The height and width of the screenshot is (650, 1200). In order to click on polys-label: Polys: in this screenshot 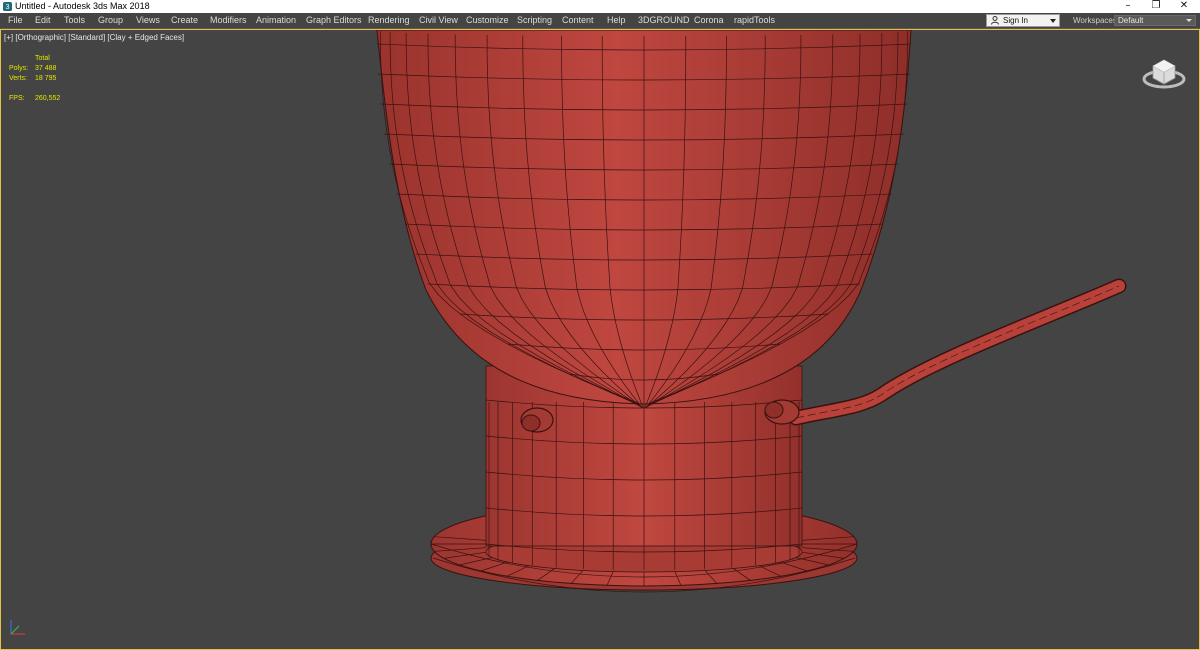, I will do `click(19, 68)`.